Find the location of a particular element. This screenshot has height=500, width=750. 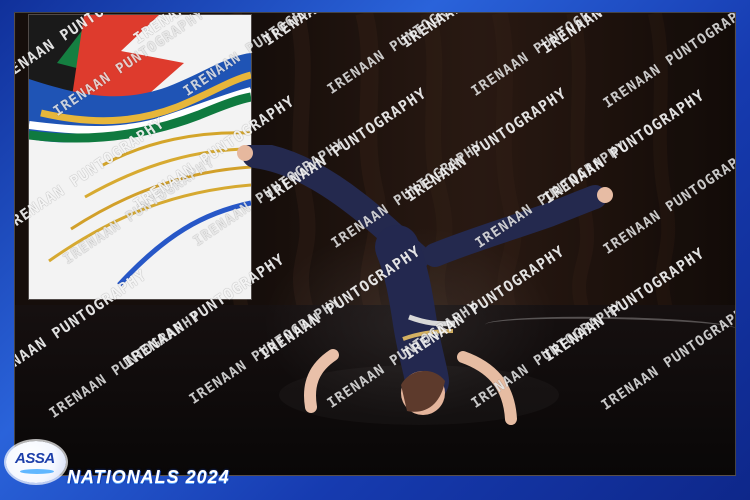

assa-logo: ASSA is located at coordinates (36, 462).